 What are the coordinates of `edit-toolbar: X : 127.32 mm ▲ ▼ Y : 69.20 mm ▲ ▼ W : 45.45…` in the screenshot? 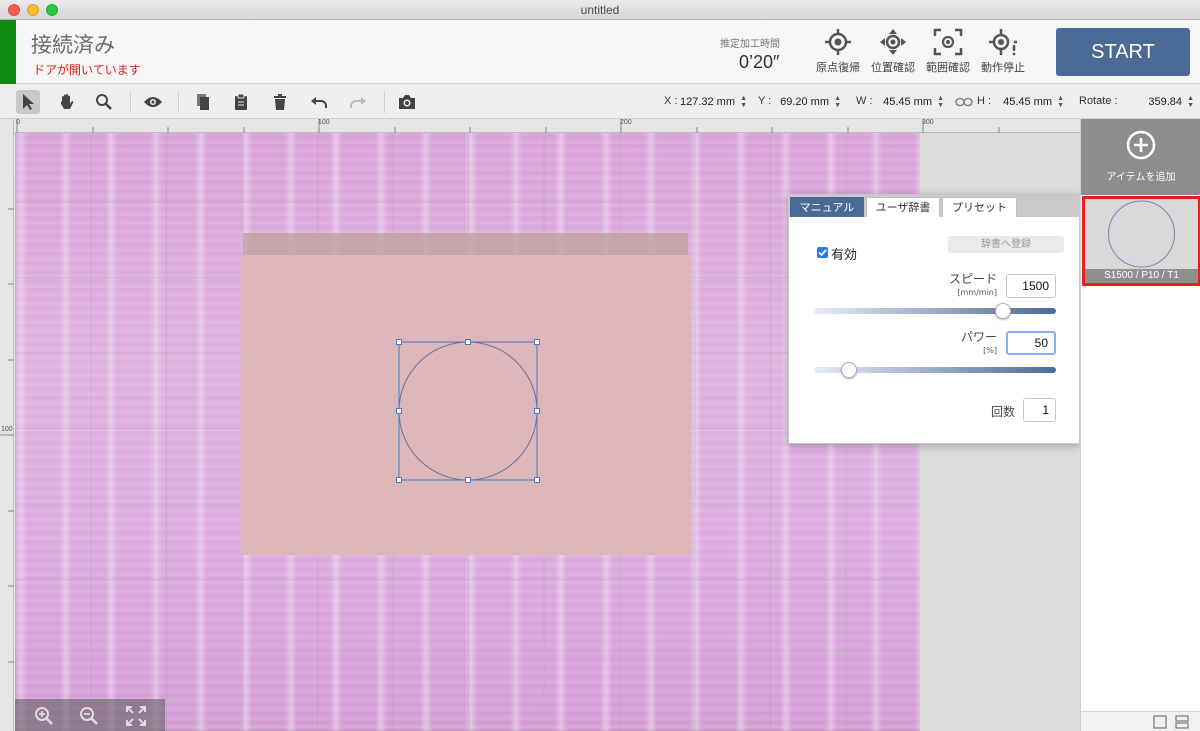 It's located at (600, 102).